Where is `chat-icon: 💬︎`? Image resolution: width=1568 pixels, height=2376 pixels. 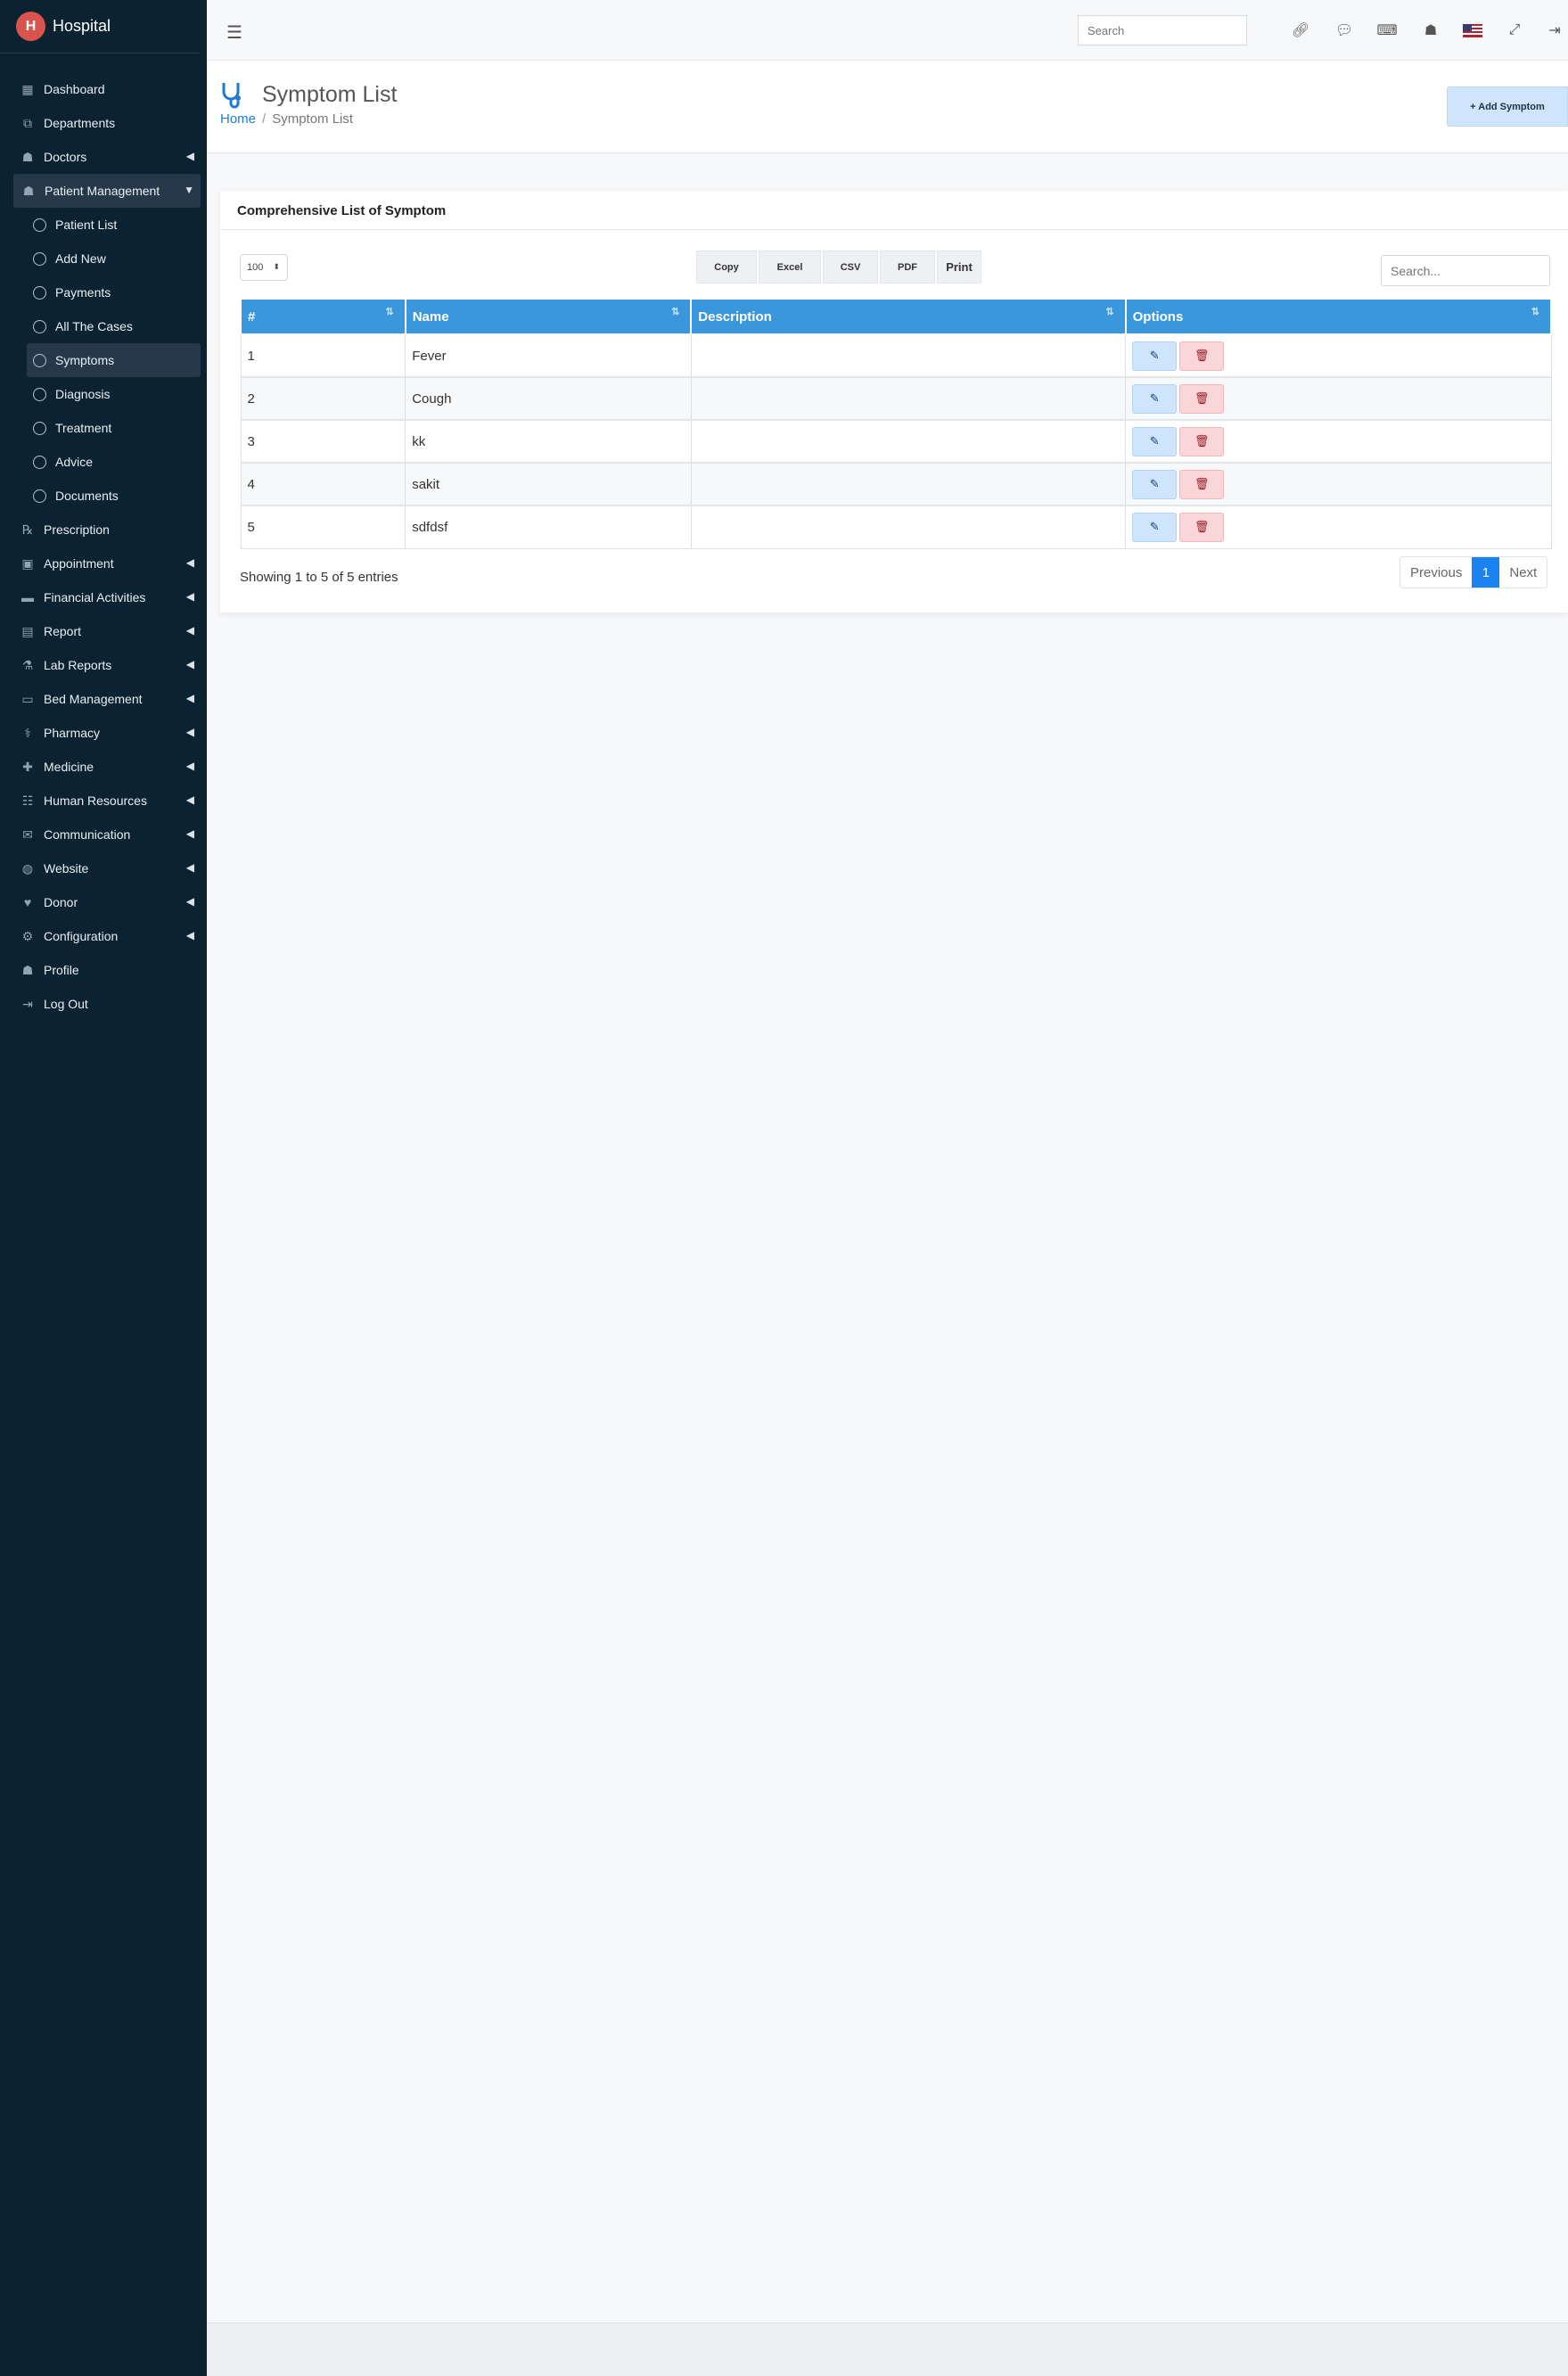 chat-icon: 💬︎ is located at coordinates (1344, 30).